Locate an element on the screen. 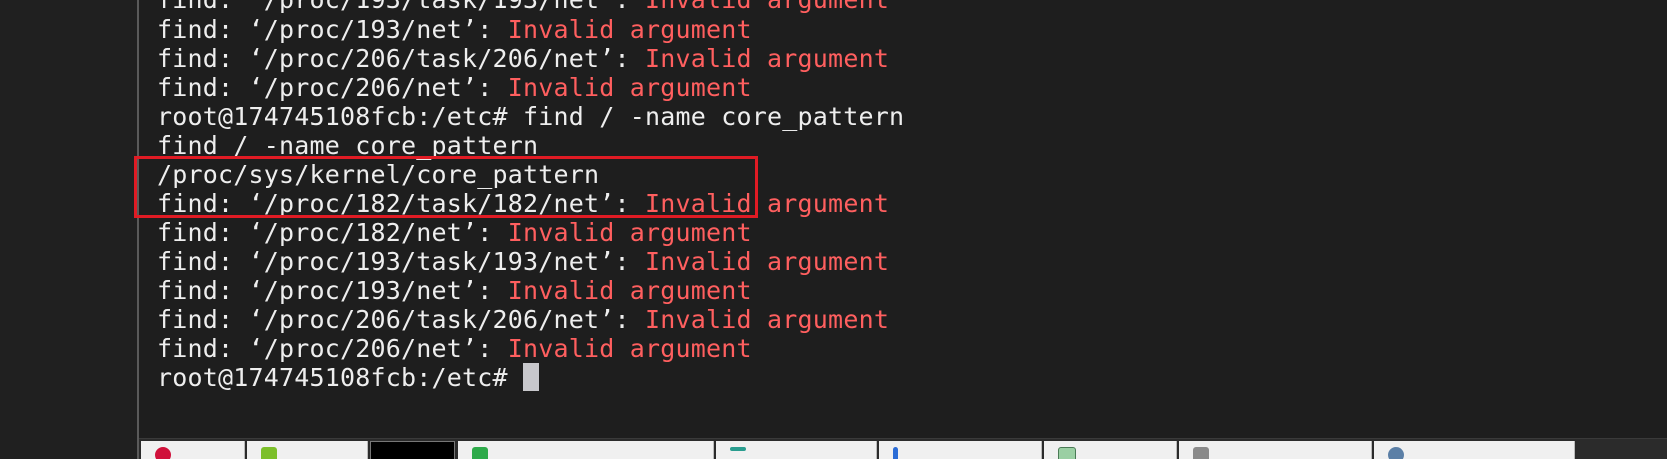  image-viewer-icon is located at coordinates (1067, 453).